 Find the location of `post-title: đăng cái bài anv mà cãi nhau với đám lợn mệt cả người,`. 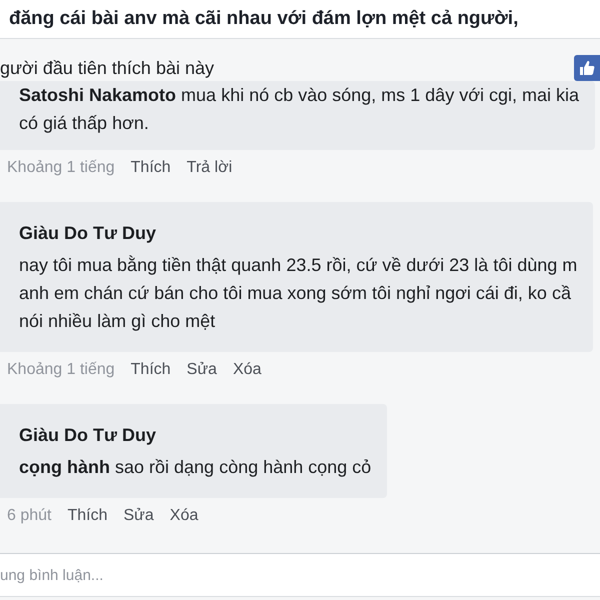

post-title: đăng cái bài anv mà cãi nhau với đám lợn mệt cả người, is located at coordinates (263, 19).